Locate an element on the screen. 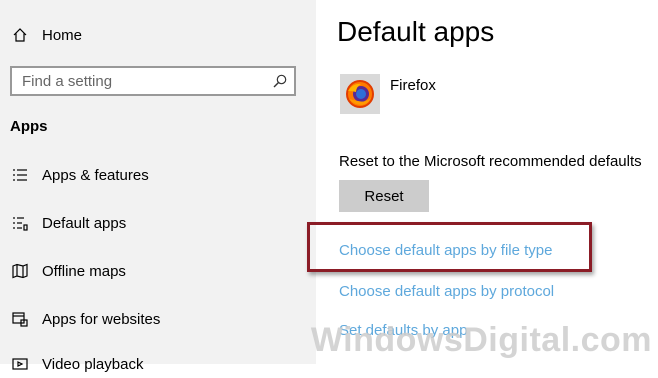  sidebar-item-offline-maps: Offline maps is located at coordinates (68, 271).